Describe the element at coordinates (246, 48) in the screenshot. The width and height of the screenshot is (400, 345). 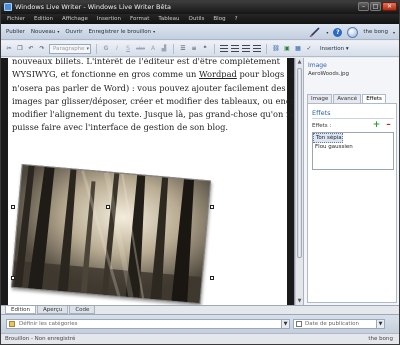
I see `align-right-icon` at that location.